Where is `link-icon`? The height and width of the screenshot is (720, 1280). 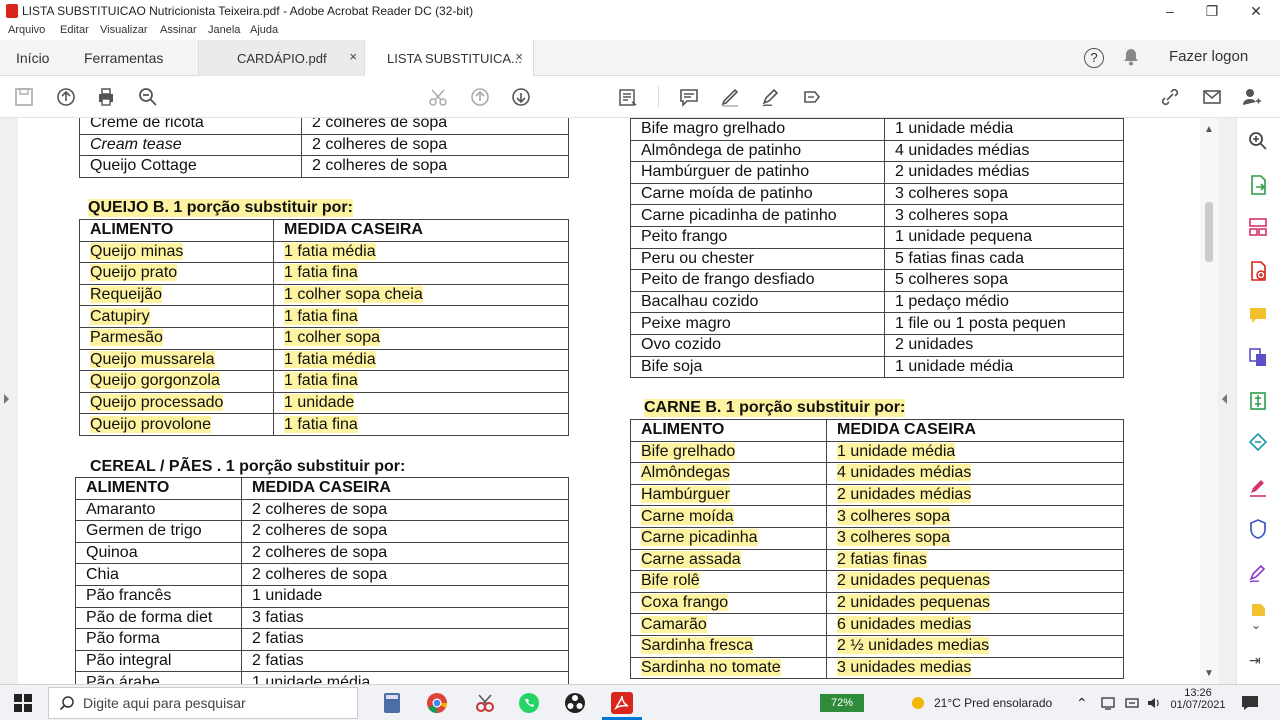
link-icon is located at coordinates (1170, 97).